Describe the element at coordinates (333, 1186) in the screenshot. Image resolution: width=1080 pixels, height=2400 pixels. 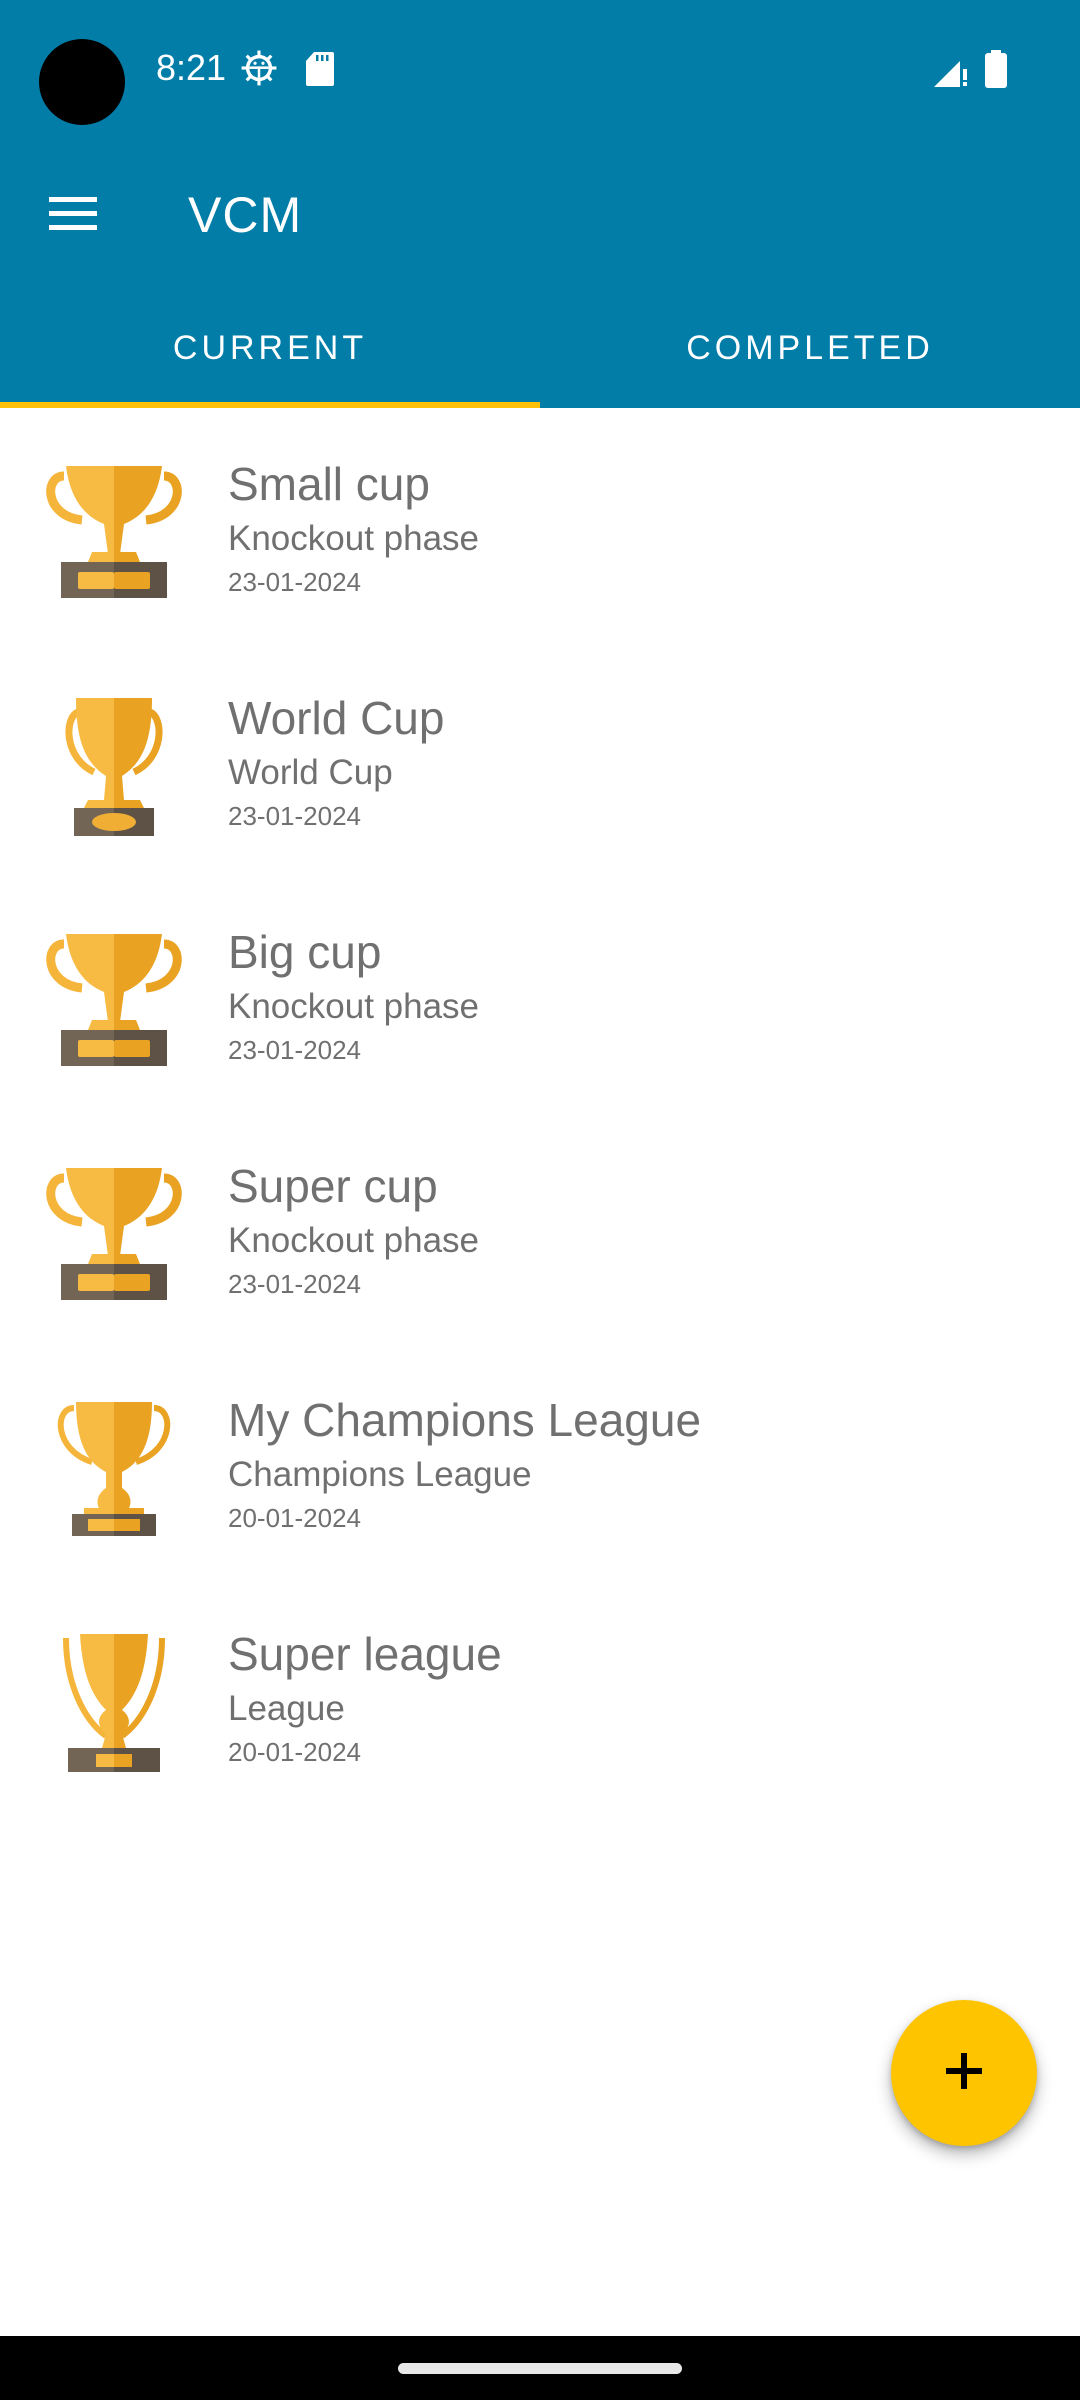
I see `competition-name: Super cup` at that location.